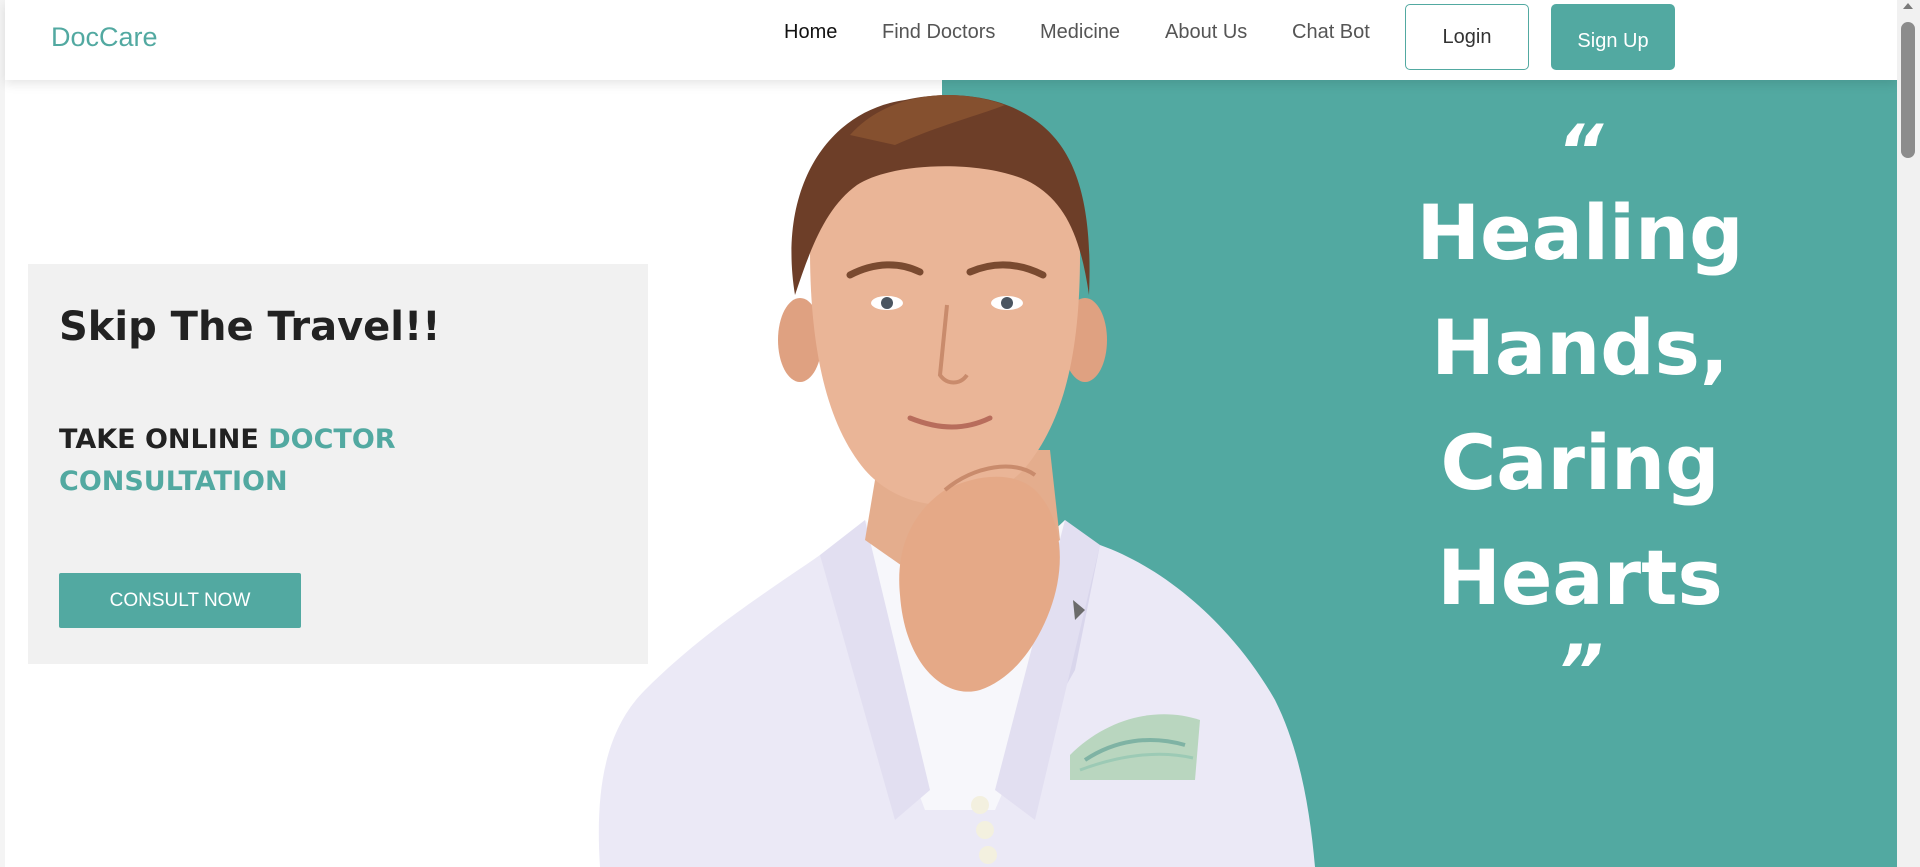 The height and width of the screenshot is (867, 1920). What do you see at coordinates (1580, 151) in the screenshot?
I see `quote-open-mark: “` at bounding box center [1580, 151].